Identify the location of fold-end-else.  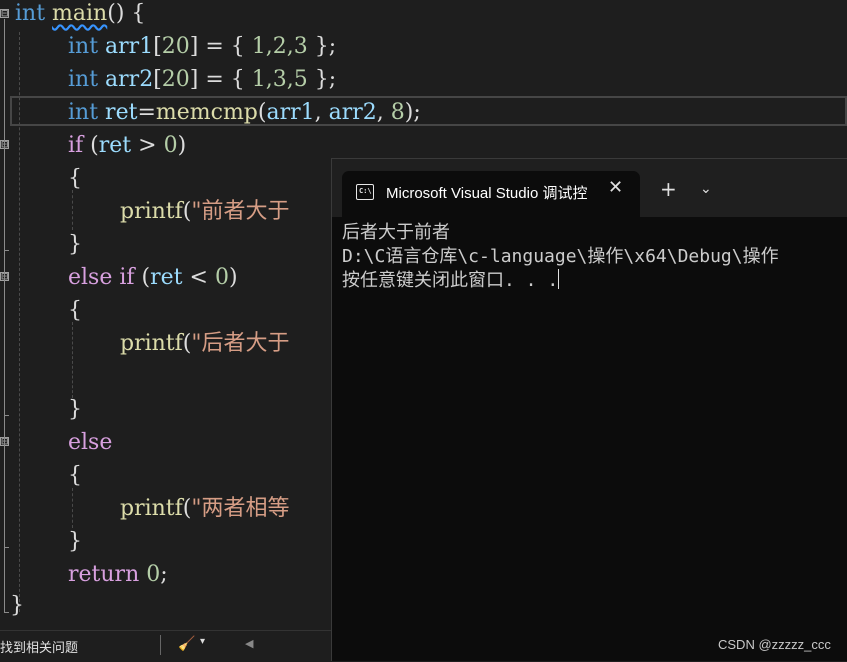
(6, 547).